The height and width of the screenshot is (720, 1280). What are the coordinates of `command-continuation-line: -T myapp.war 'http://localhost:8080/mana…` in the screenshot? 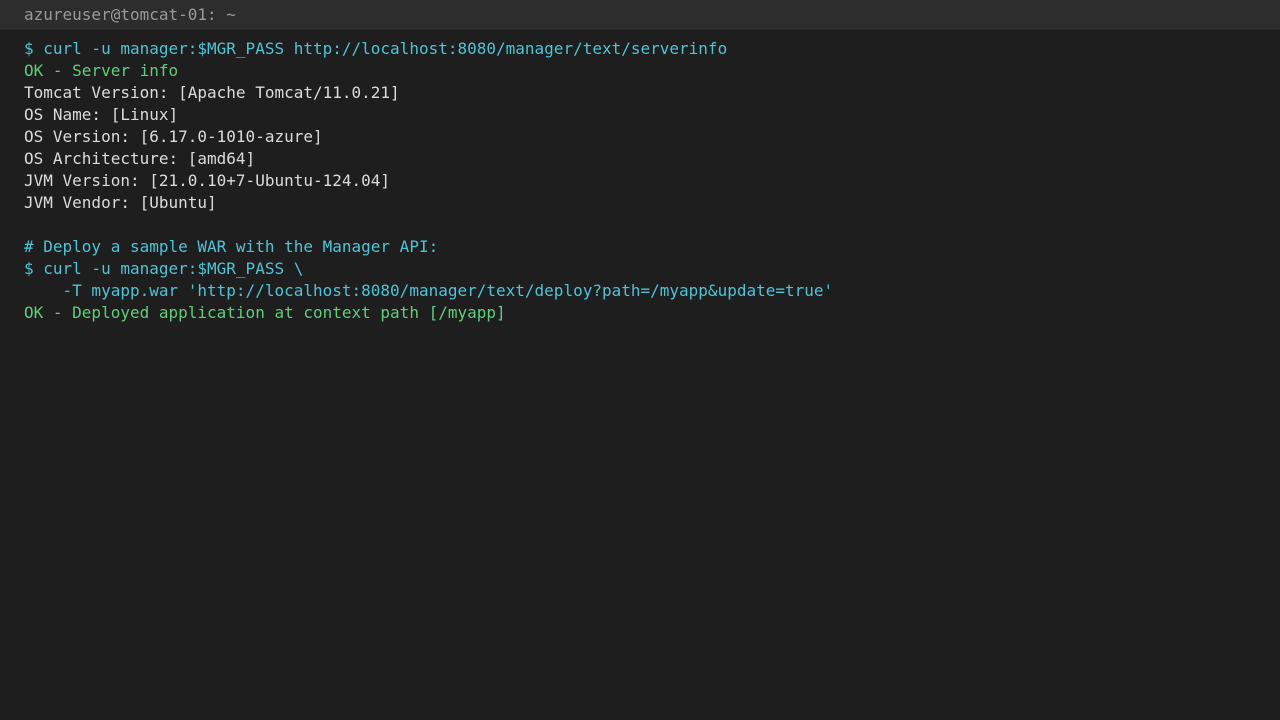 It's located at (429, 290).